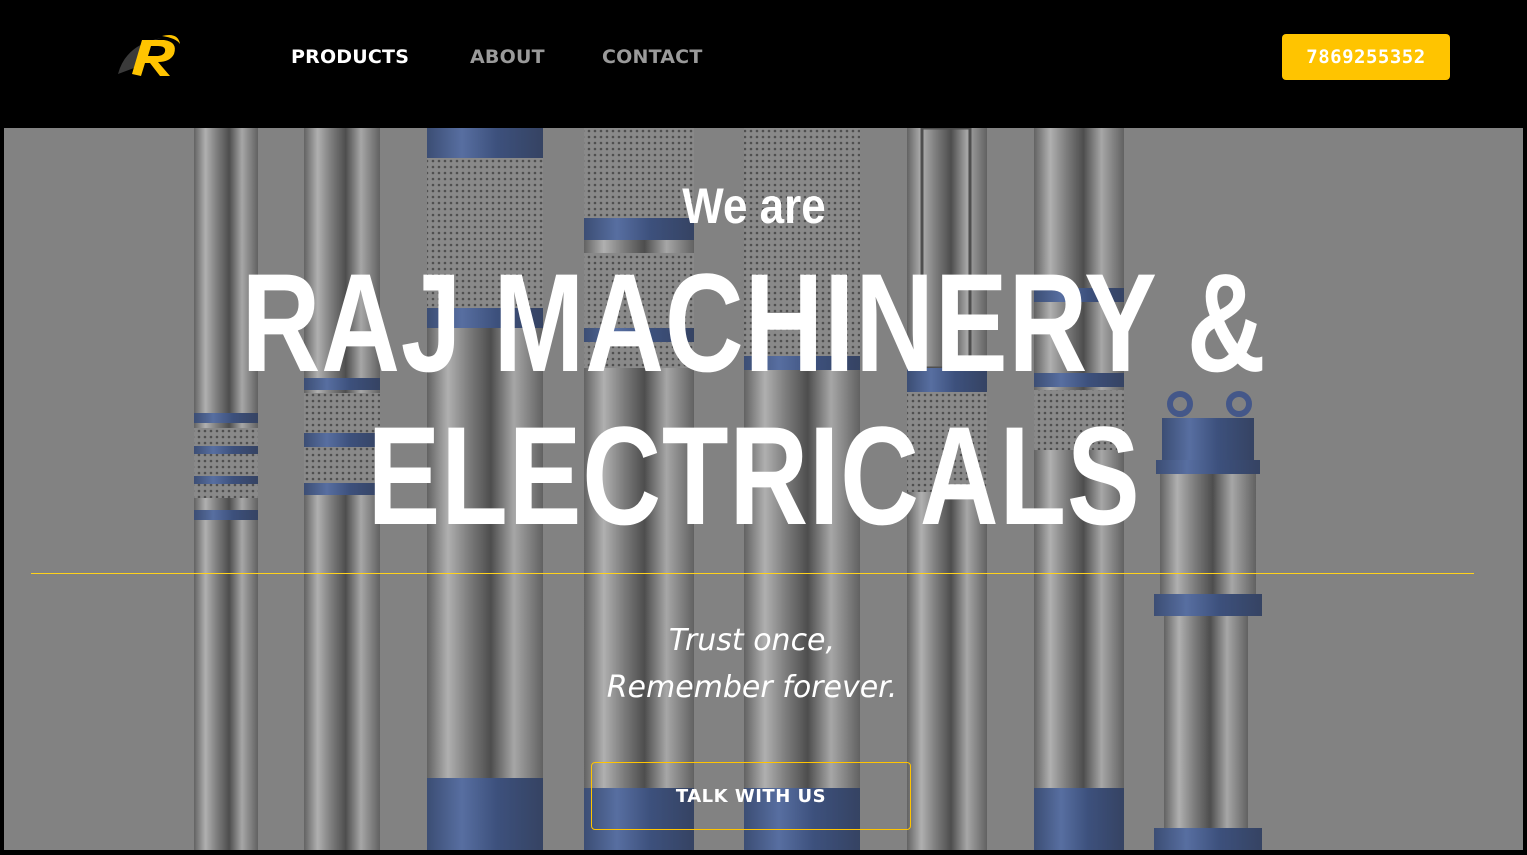  Describe the element at coordinates (751, 796) in the screenshot. I see `talk-with-us-button: TALK WITH US` at that location.